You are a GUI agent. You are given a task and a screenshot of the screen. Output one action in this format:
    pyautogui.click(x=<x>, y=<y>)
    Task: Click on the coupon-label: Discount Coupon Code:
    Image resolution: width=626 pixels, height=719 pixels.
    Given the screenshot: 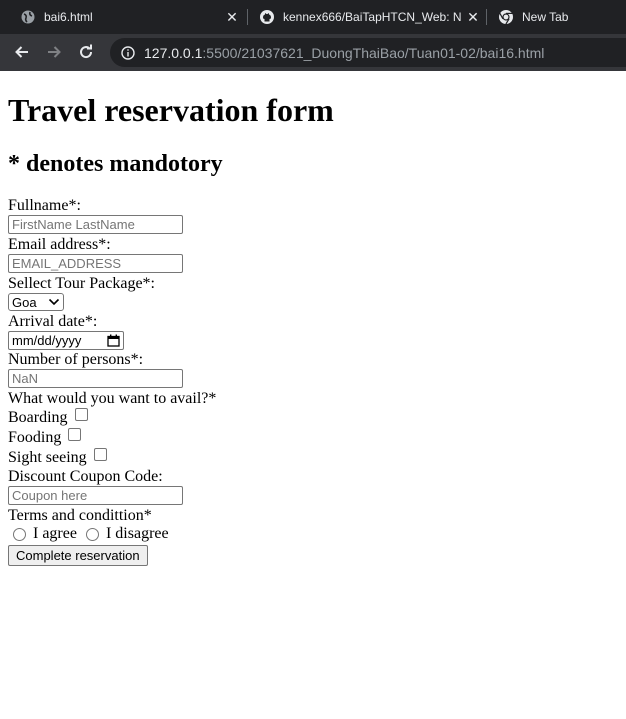 What is the action you would take?
    pyautogui.click(x=85, y=476)
    